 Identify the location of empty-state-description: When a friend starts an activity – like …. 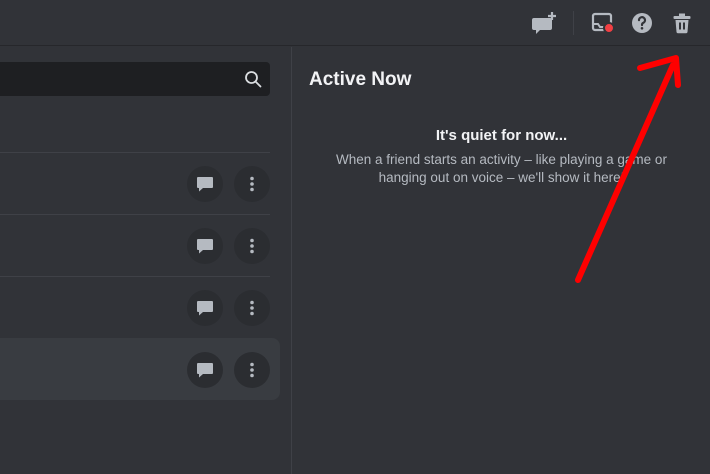
(501, 168).